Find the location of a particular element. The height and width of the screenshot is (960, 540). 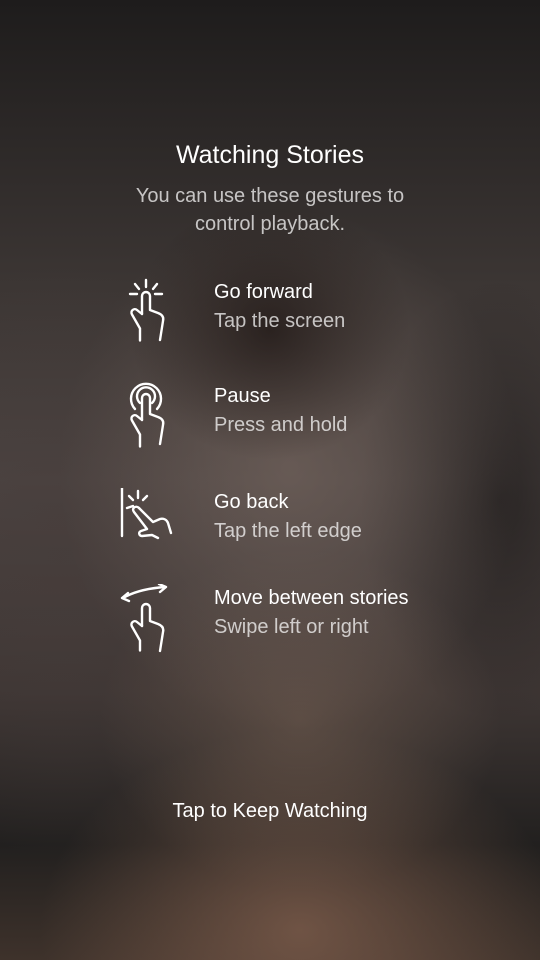

keep-watching-button: Tap to Keep Watching is located at coordinates (270, 811).